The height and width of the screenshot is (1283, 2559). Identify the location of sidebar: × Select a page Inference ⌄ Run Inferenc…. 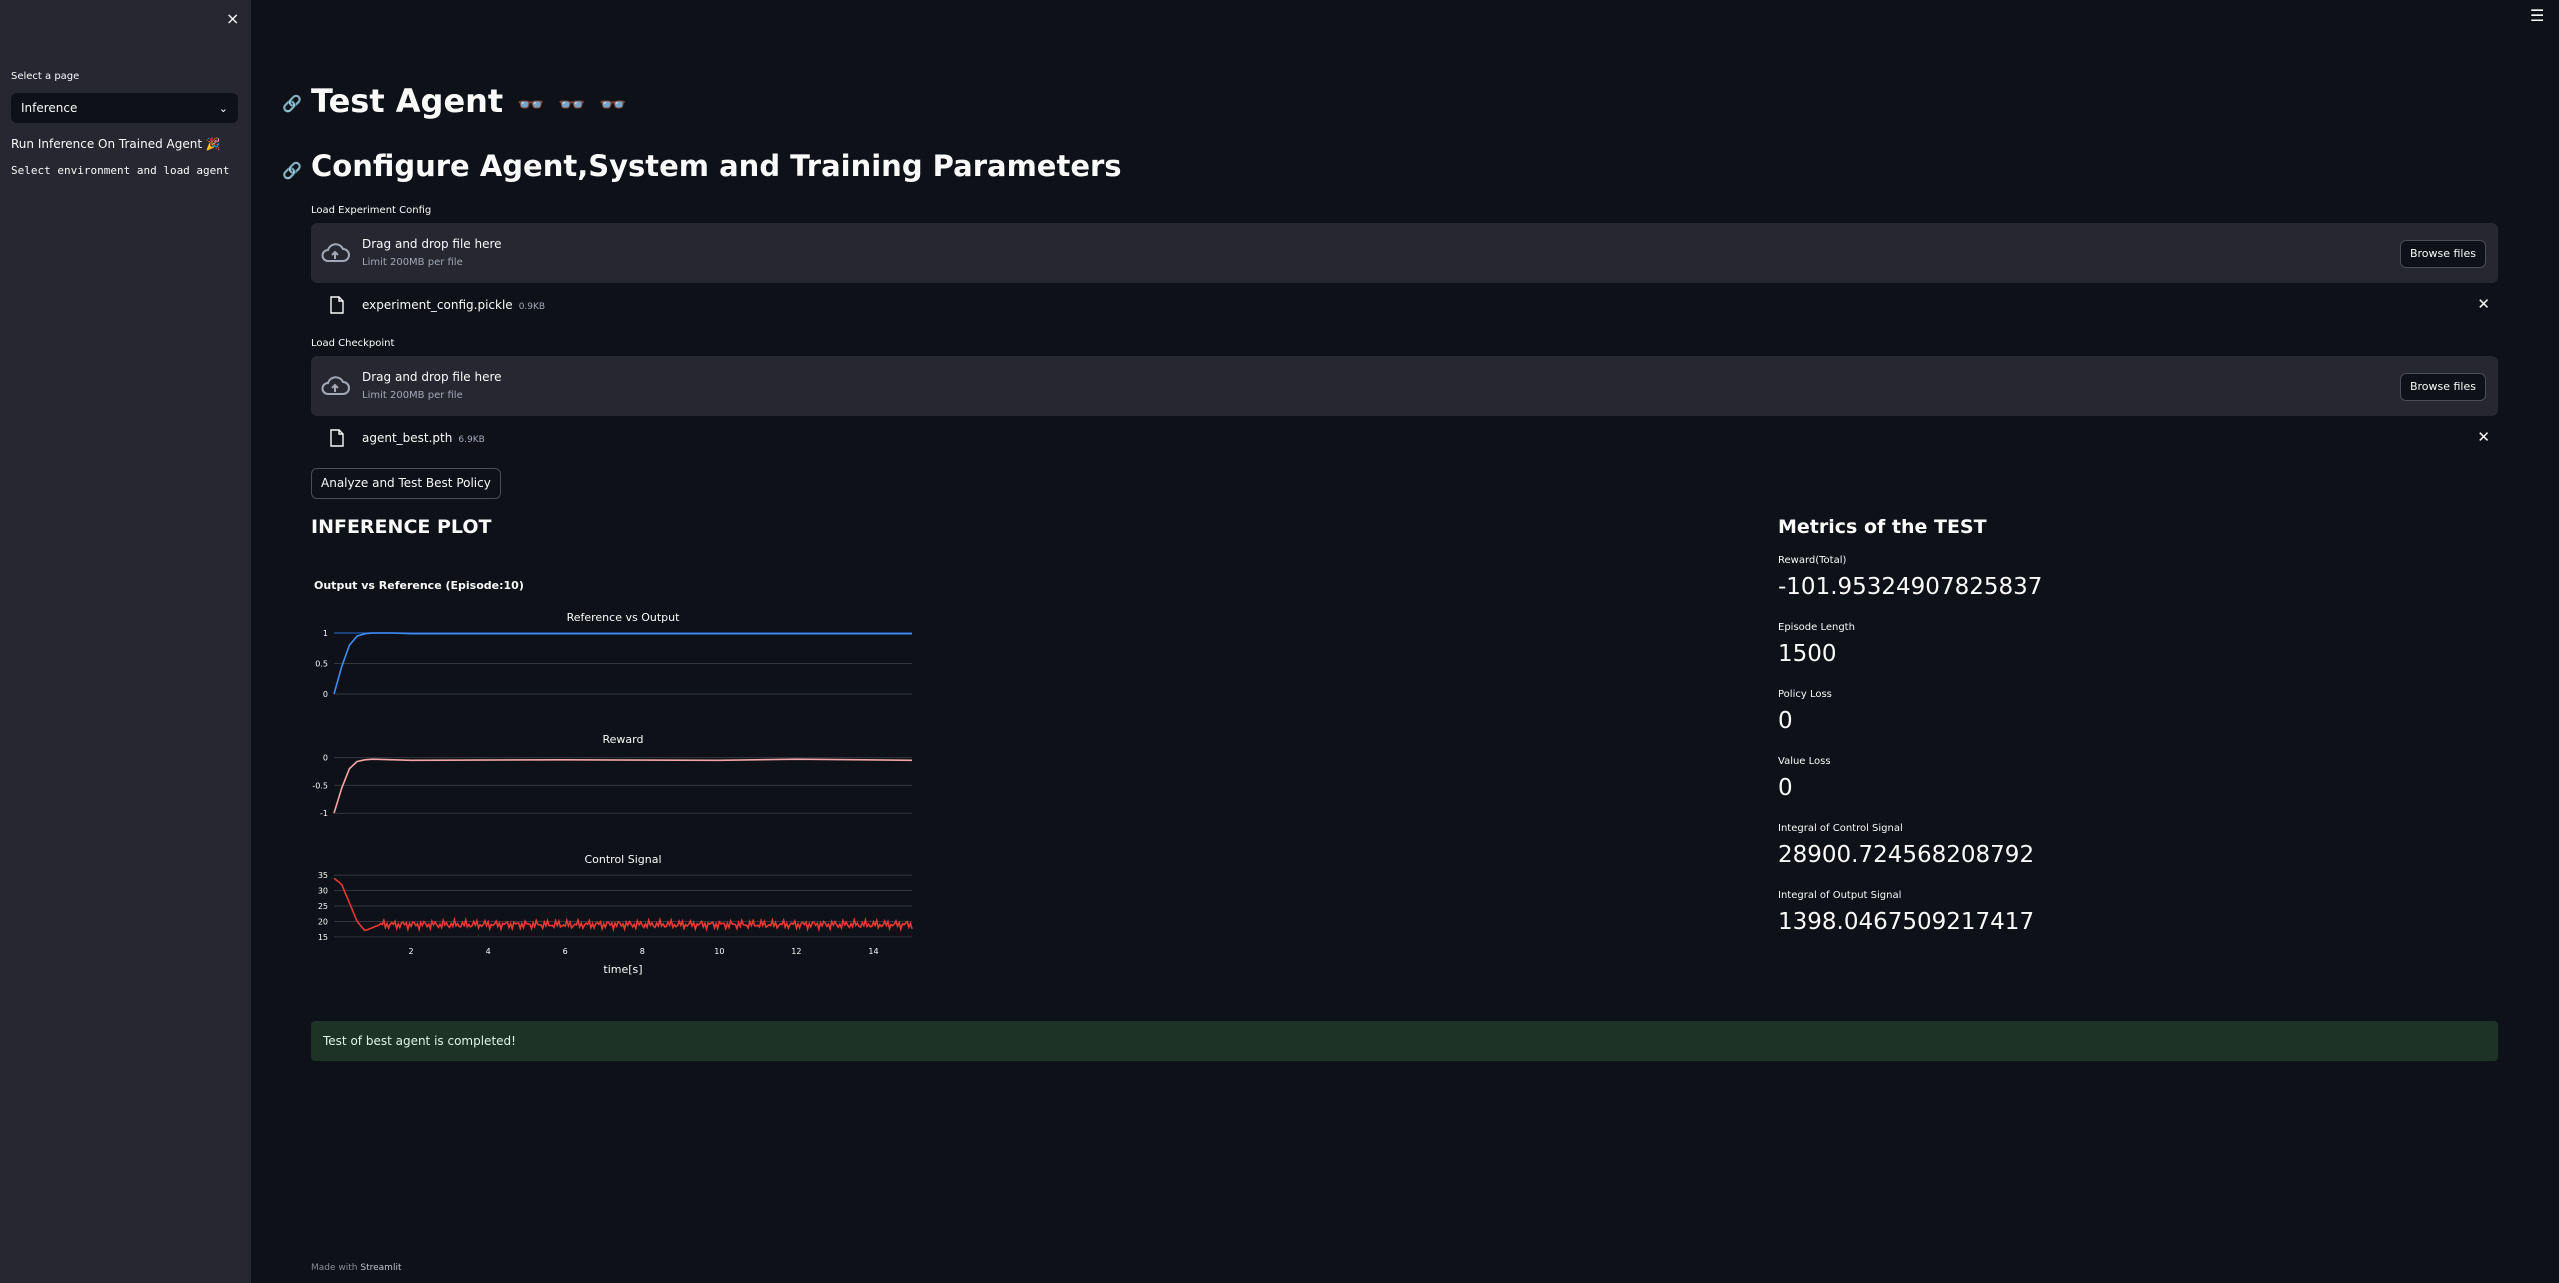
(125, 641).